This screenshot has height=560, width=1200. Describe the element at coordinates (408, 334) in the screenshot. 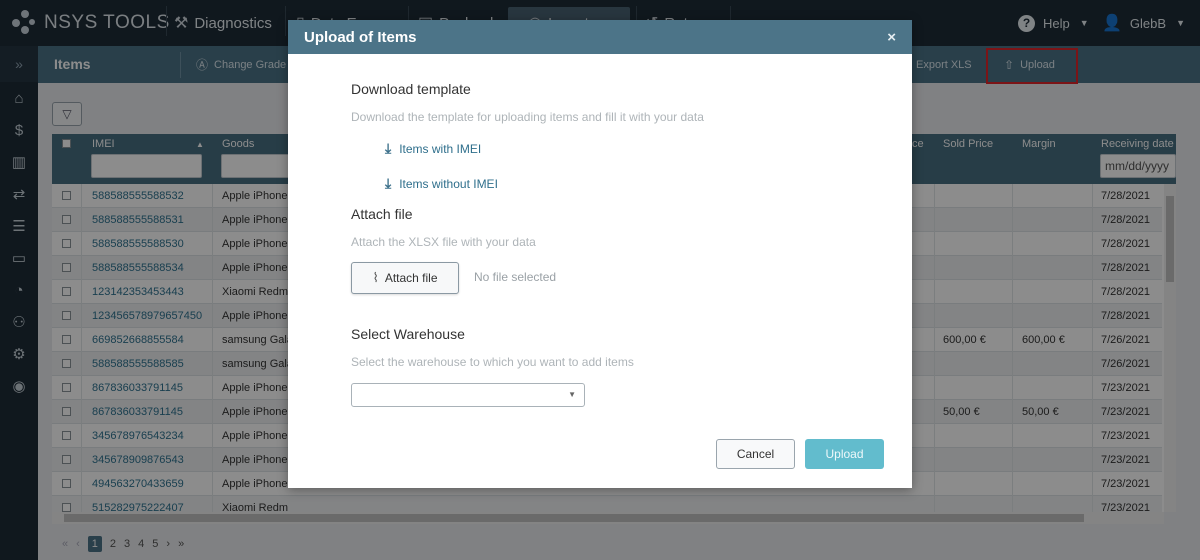

I see `select-warehouse-heading: Select Warehouse` at that location.